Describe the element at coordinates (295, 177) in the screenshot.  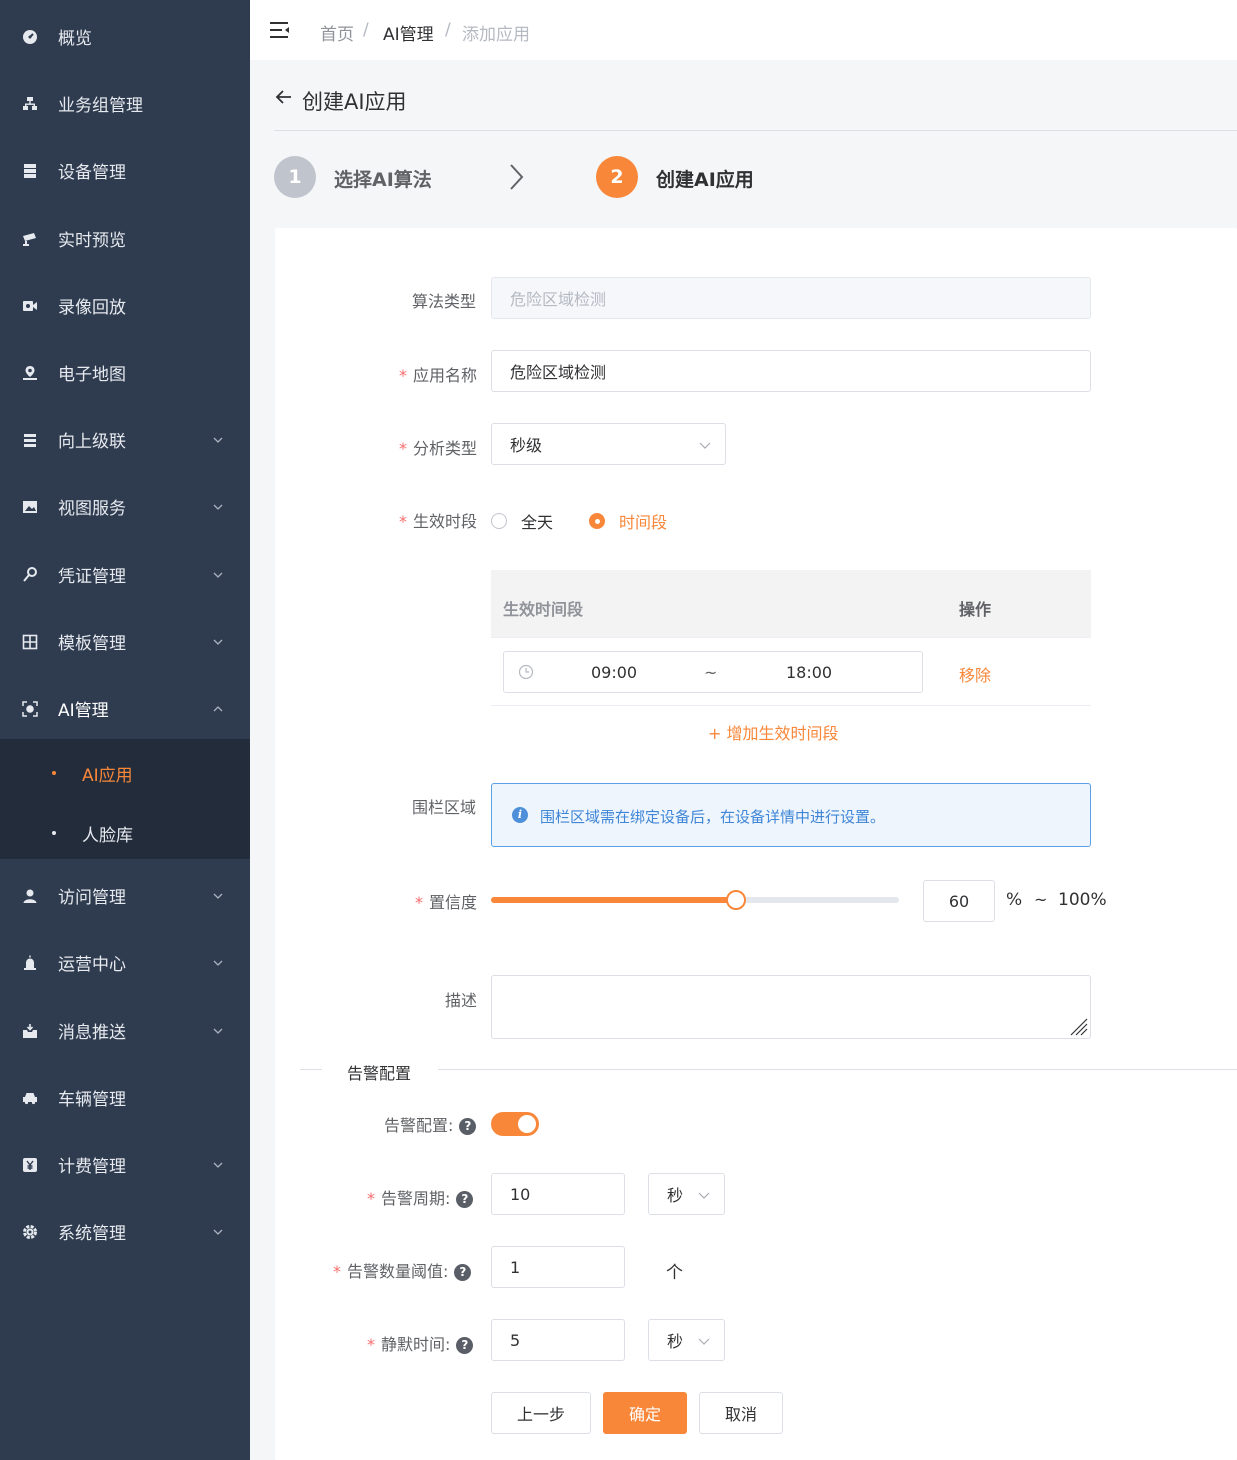
I see `step-1-number: 1` at that location.